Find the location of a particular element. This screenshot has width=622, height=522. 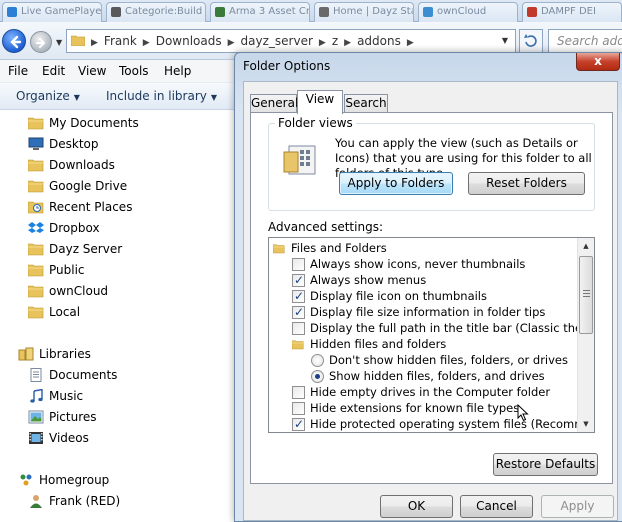

chevron-down-icon: ▼ is located at coordinates (76, 97).